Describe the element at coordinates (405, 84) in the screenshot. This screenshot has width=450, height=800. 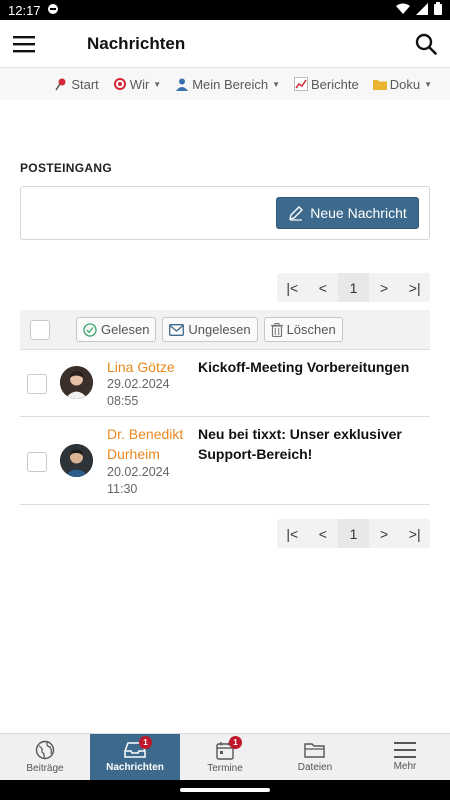
I see `subnav-label: Doku` at that location.